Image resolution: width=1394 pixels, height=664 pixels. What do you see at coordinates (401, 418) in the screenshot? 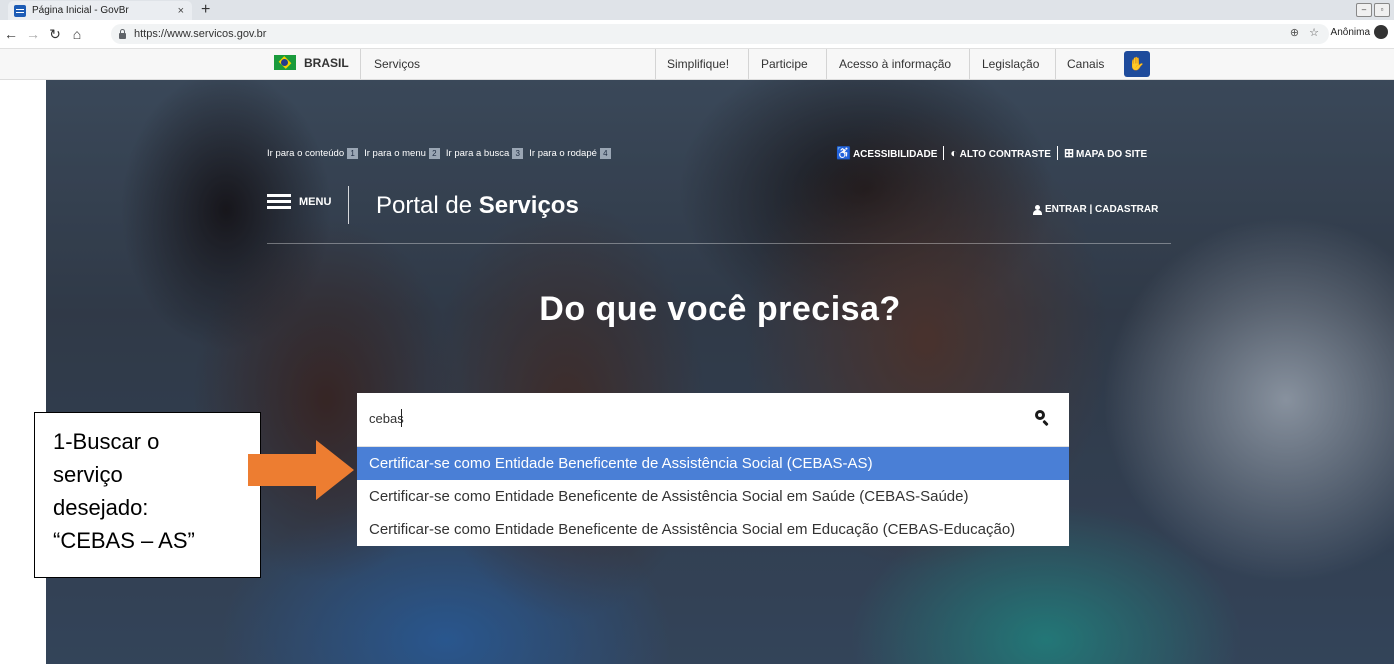
I see `text-cursor` at bounding box center [401, 418].